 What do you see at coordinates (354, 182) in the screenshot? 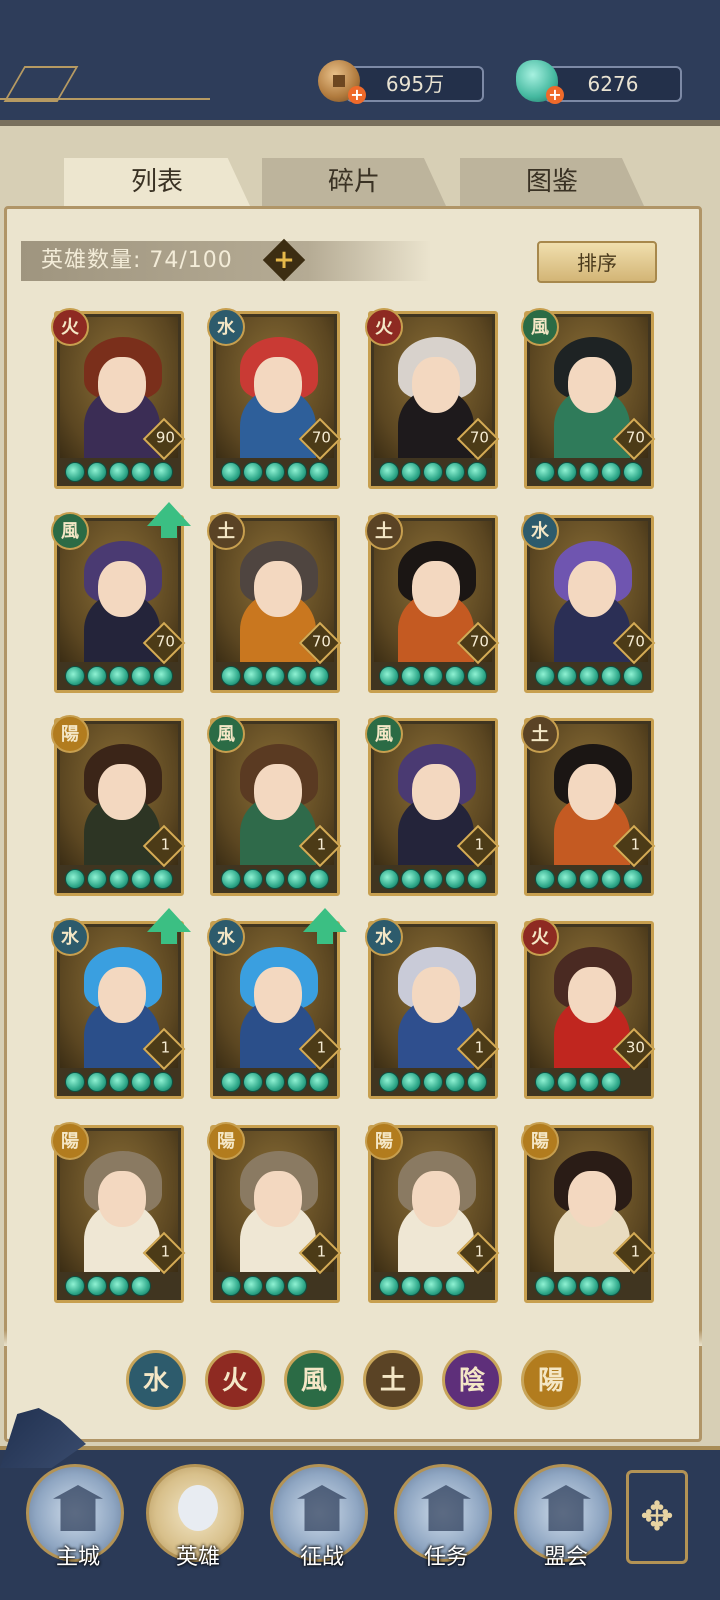
I see `tab-fragments: 碎片` at bounding box center [354, 182].